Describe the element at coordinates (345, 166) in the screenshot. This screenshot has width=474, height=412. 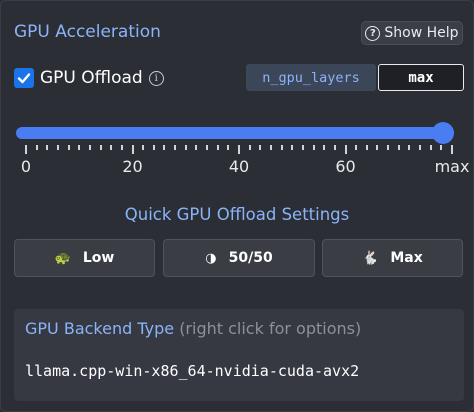
I see `tick-label: 60` at that location.